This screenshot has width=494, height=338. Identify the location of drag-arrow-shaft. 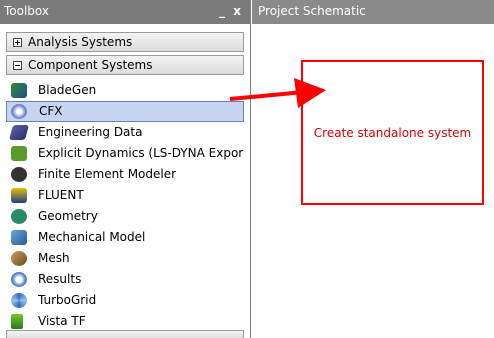
(267, 95).